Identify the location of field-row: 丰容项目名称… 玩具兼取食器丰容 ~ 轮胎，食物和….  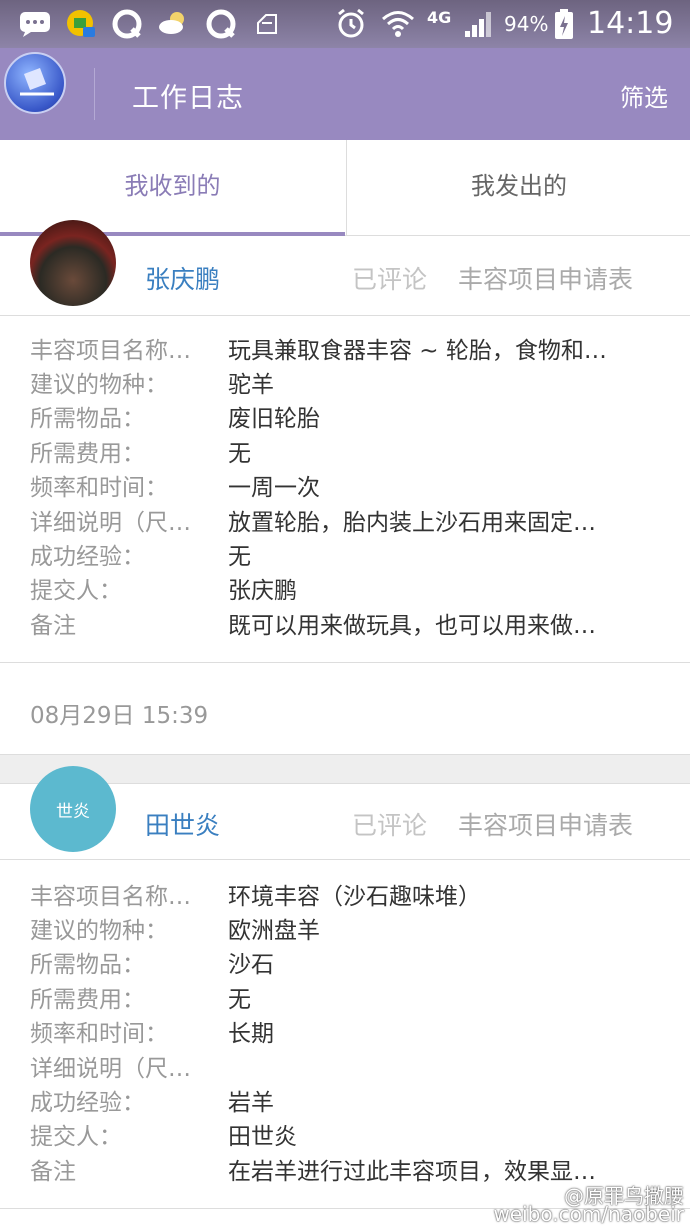
(345, 351).